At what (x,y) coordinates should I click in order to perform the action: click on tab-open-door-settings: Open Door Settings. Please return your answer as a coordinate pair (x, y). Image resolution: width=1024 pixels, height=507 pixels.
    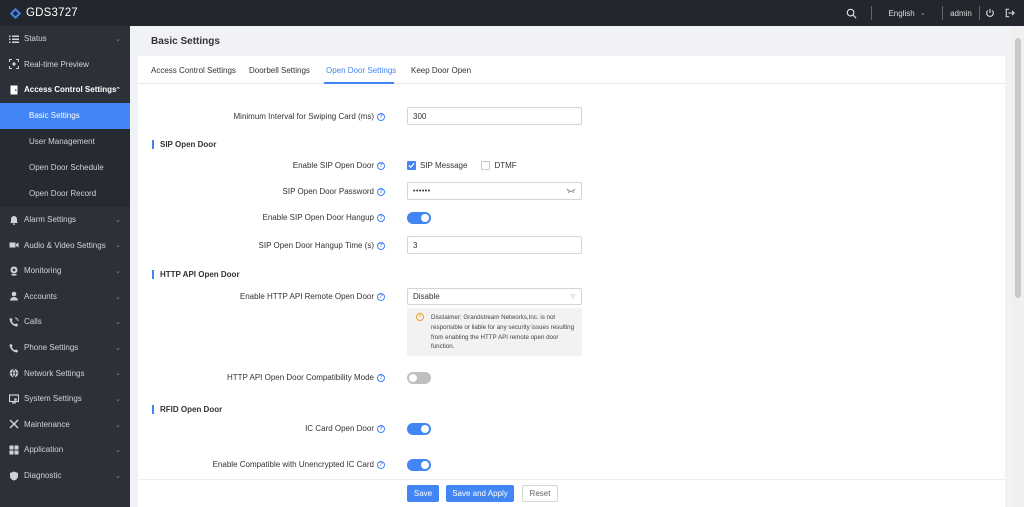
    Looking at the image, I should click on (361, 70).